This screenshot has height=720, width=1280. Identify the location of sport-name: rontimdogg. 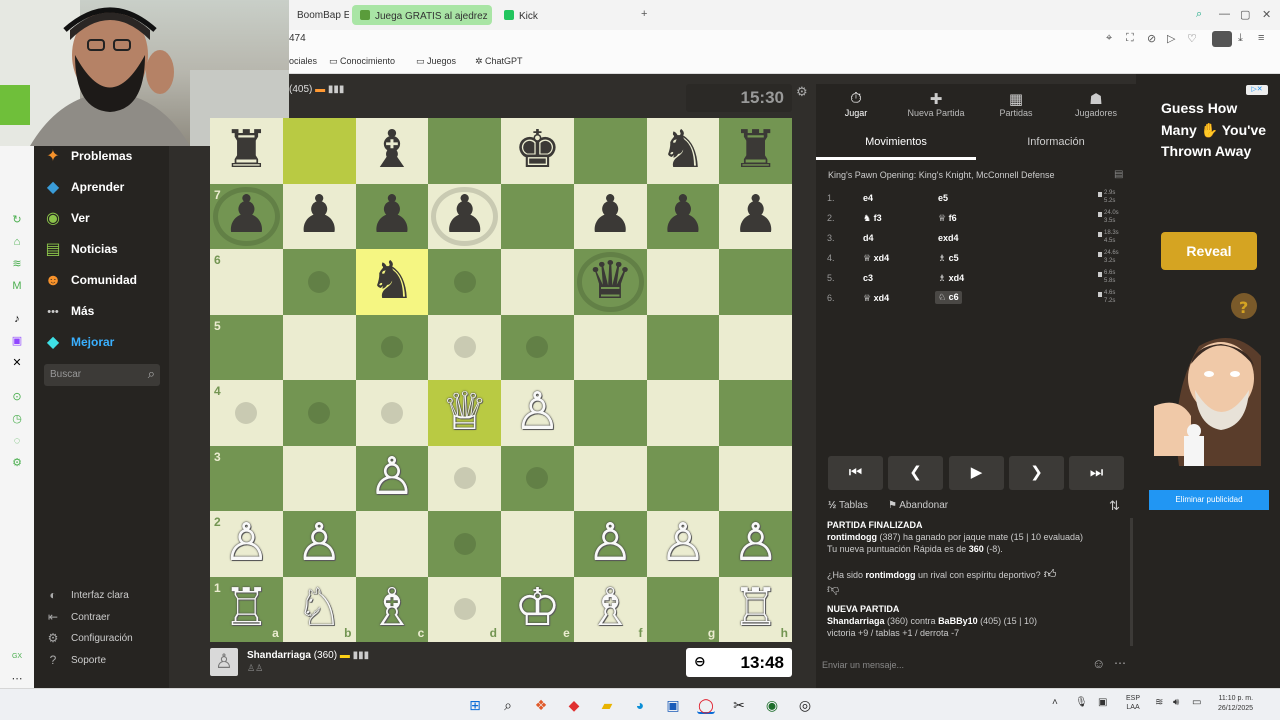
(891, 575).